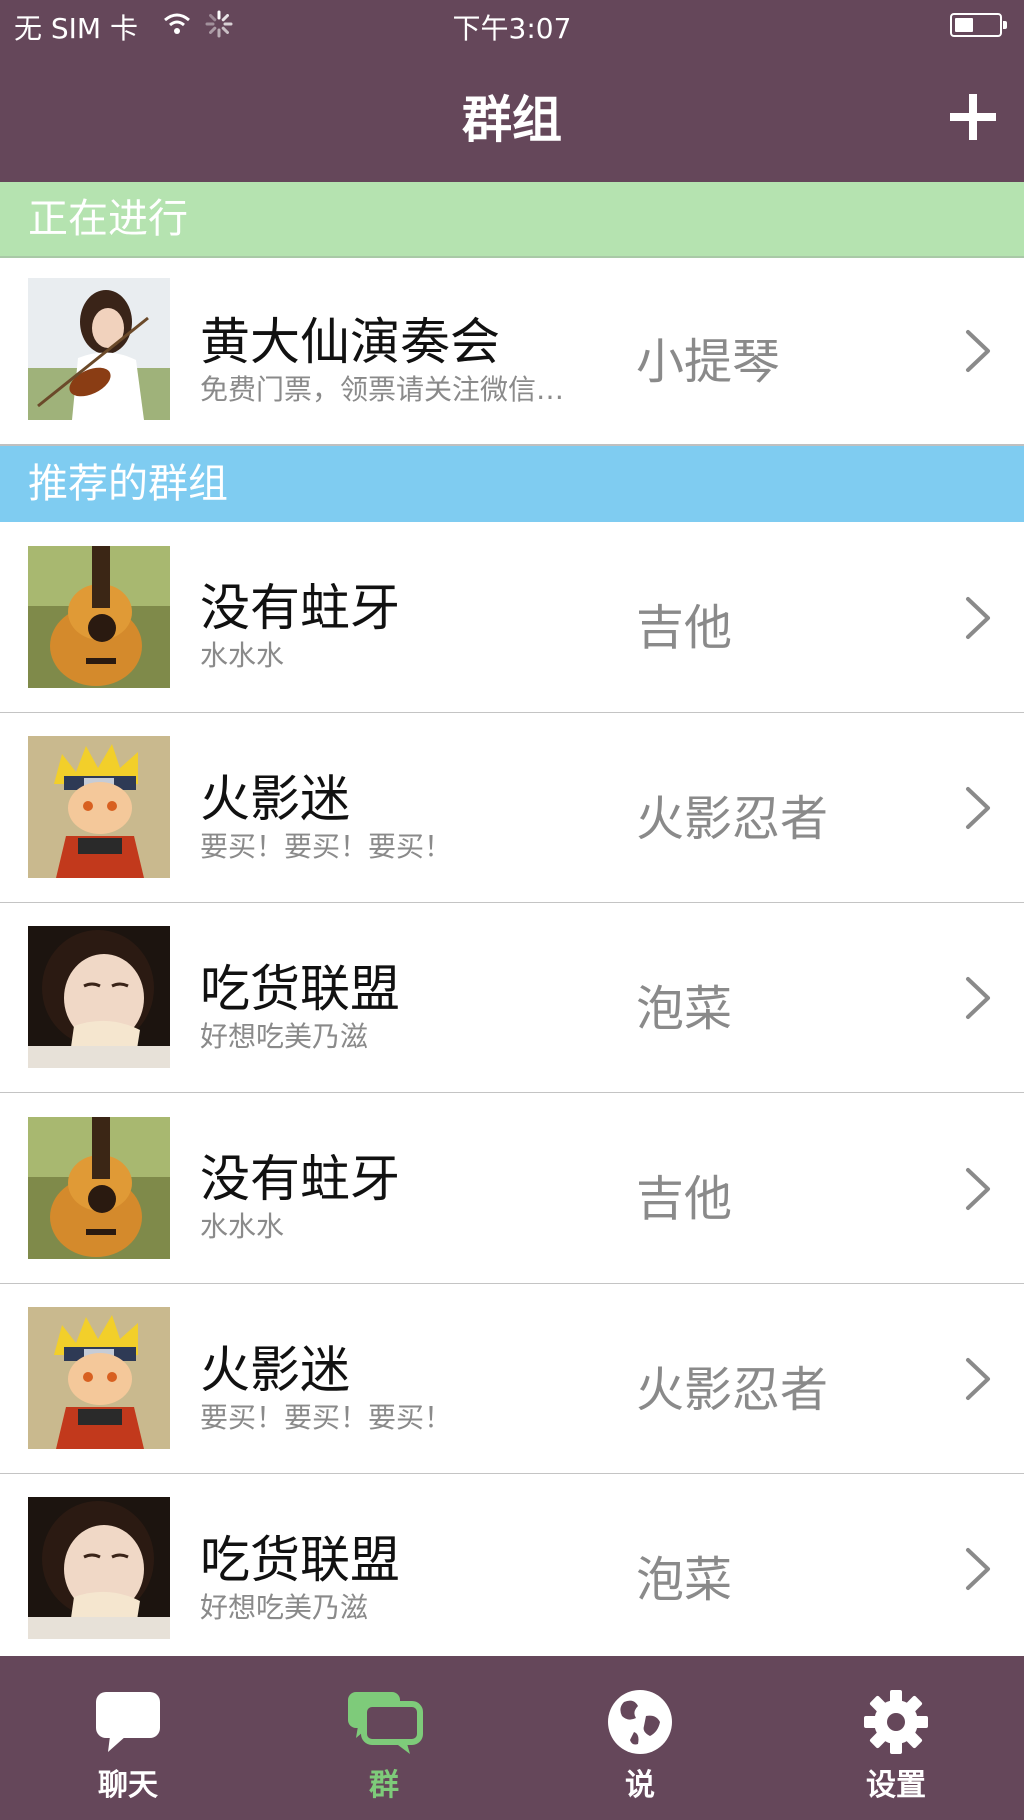 The width and height of the screenshot is (1024, 1820). I want to click on tab-groups: 群, so click(384, 1738).